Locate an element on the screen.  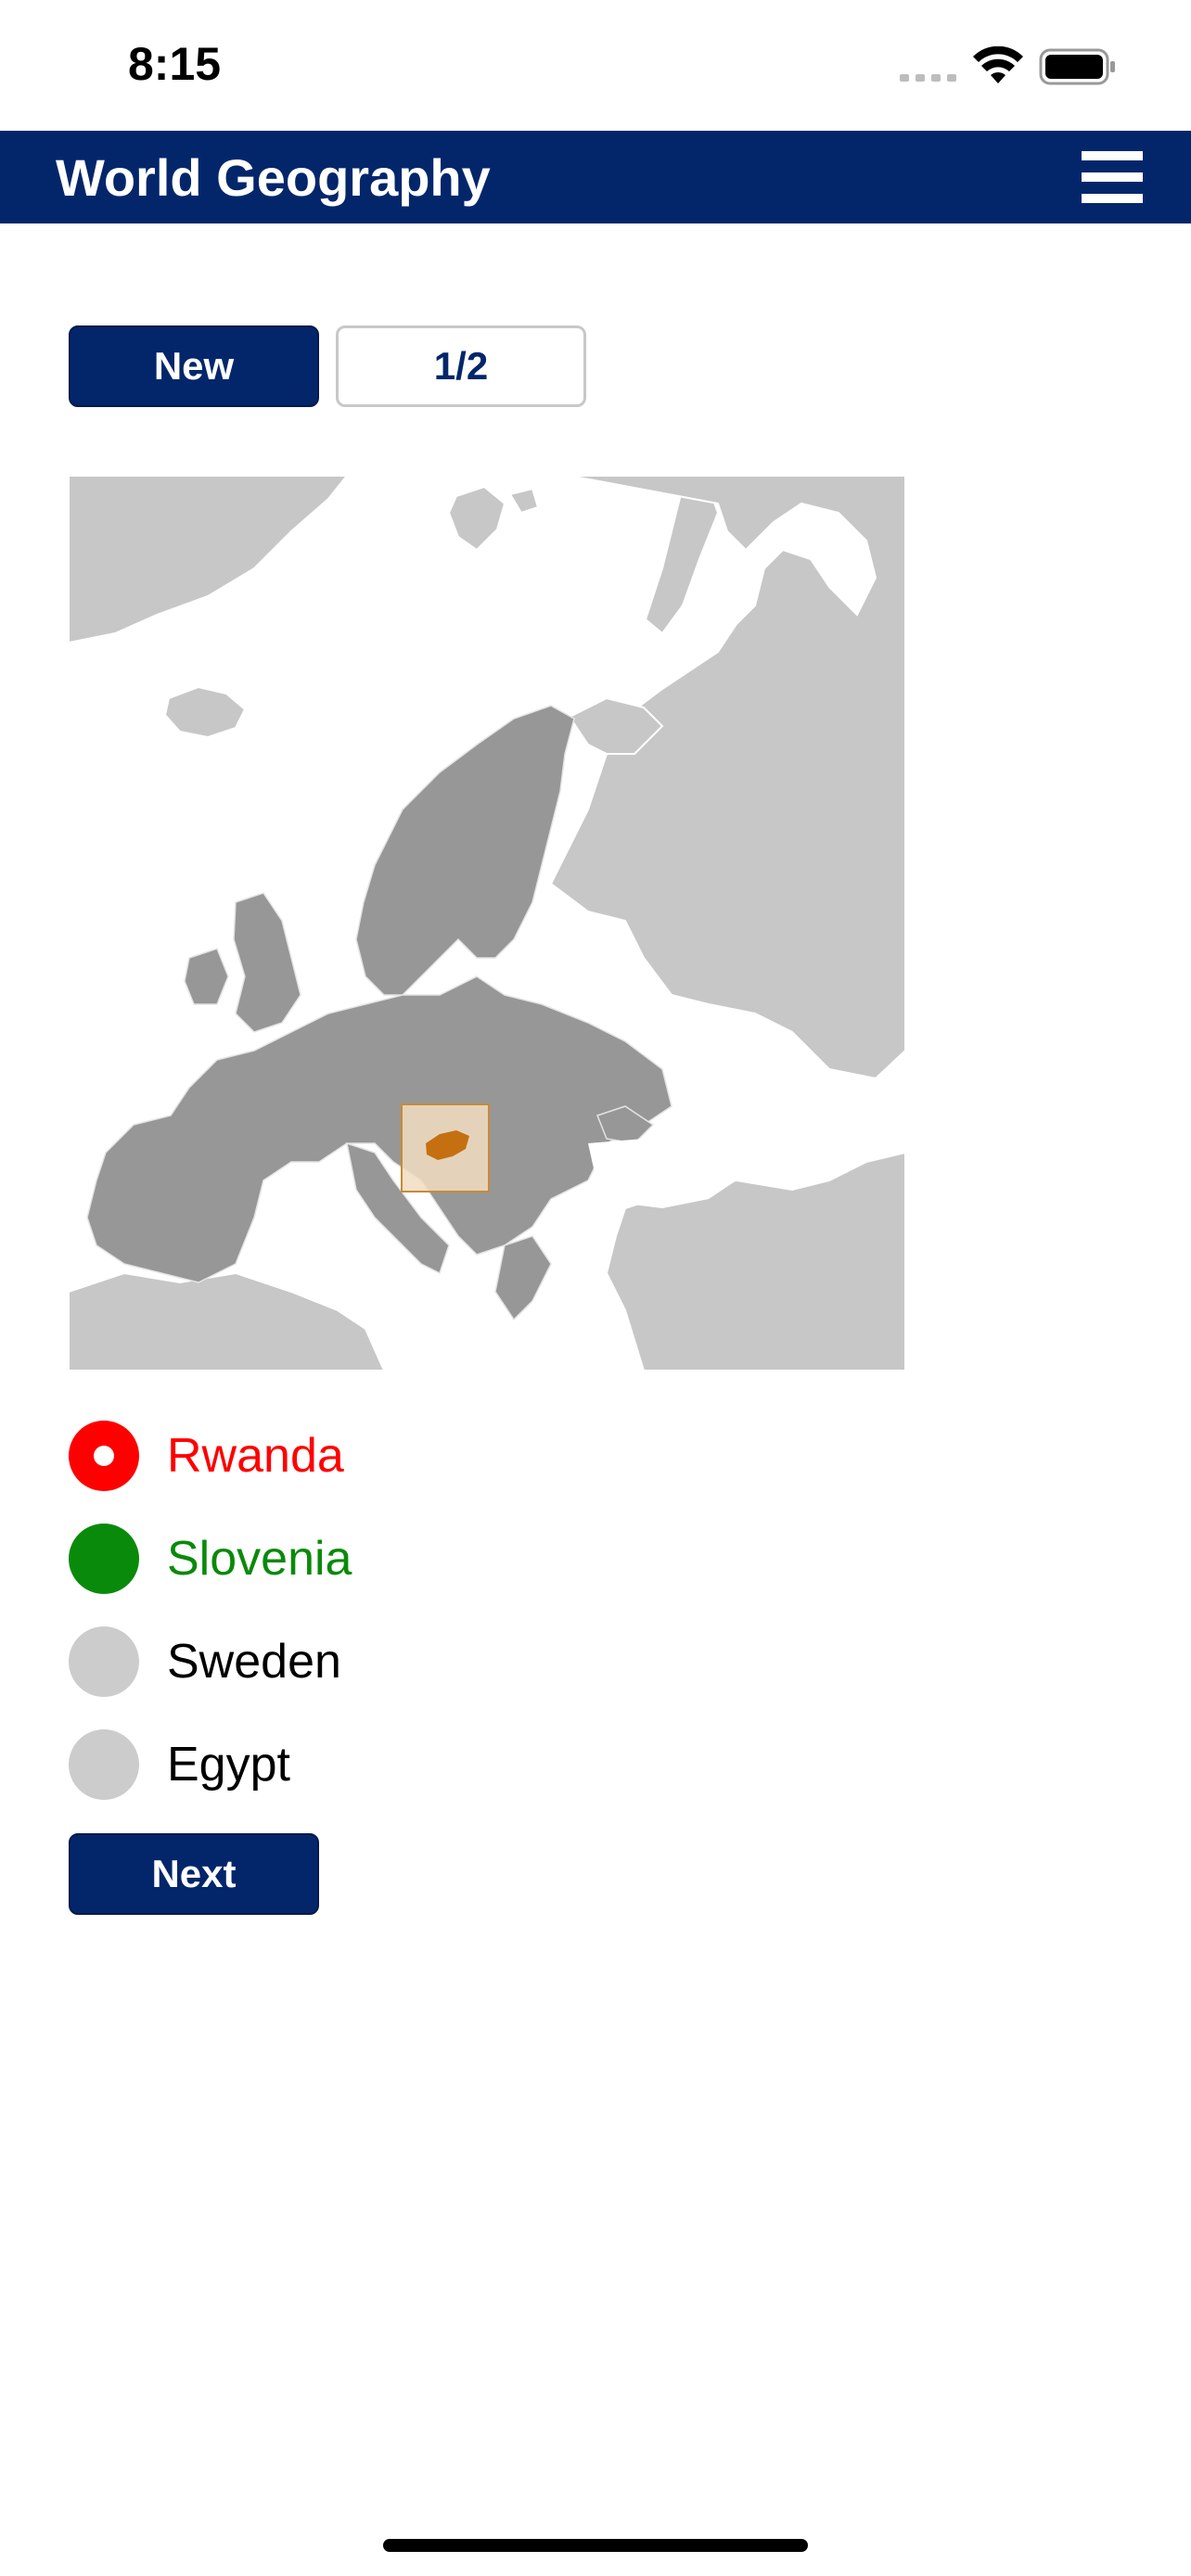
option-sweden: Sweden is located at coordinates (347, 1662).